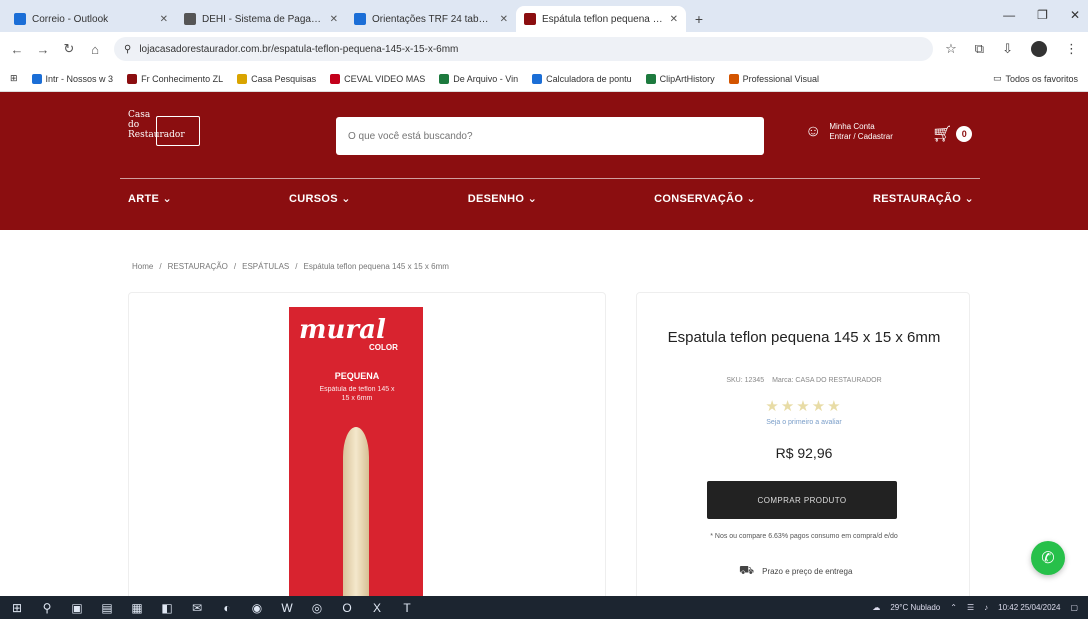 The height and width of the screenshot is (619, 1088). Describe the element at coordinates (699, 19) in the screenshot. I see `new-tab-icon: +` at that location.